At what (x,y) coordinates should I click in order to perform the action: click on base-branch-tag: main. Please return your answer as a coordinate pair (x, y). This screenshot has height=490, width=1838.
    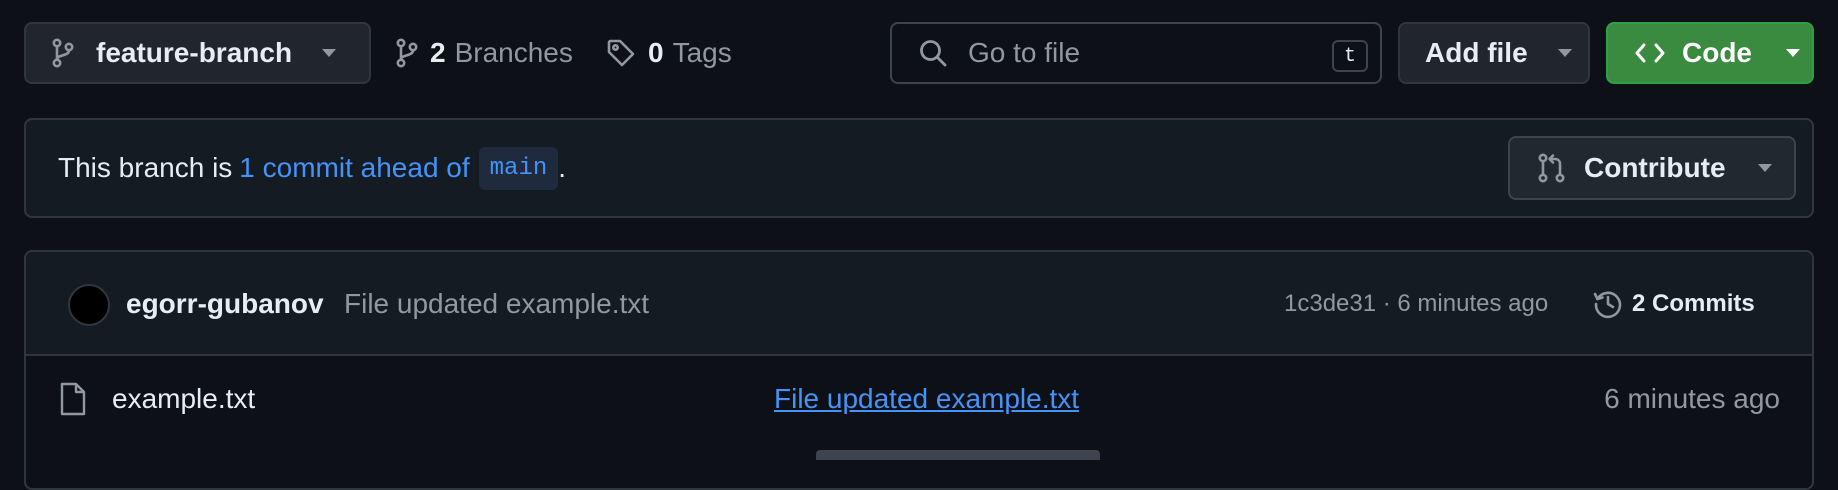
    Looking at the image, I should click on (518, 168).